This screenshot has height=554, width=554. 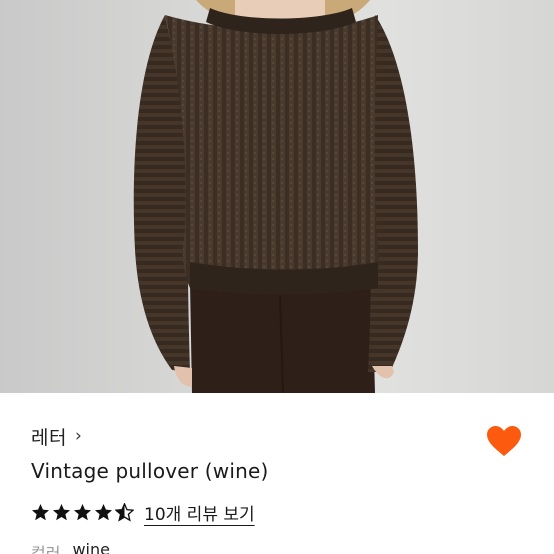 I want to click on product-title: Vintage pullover (wine), so click(x=150, y=471).